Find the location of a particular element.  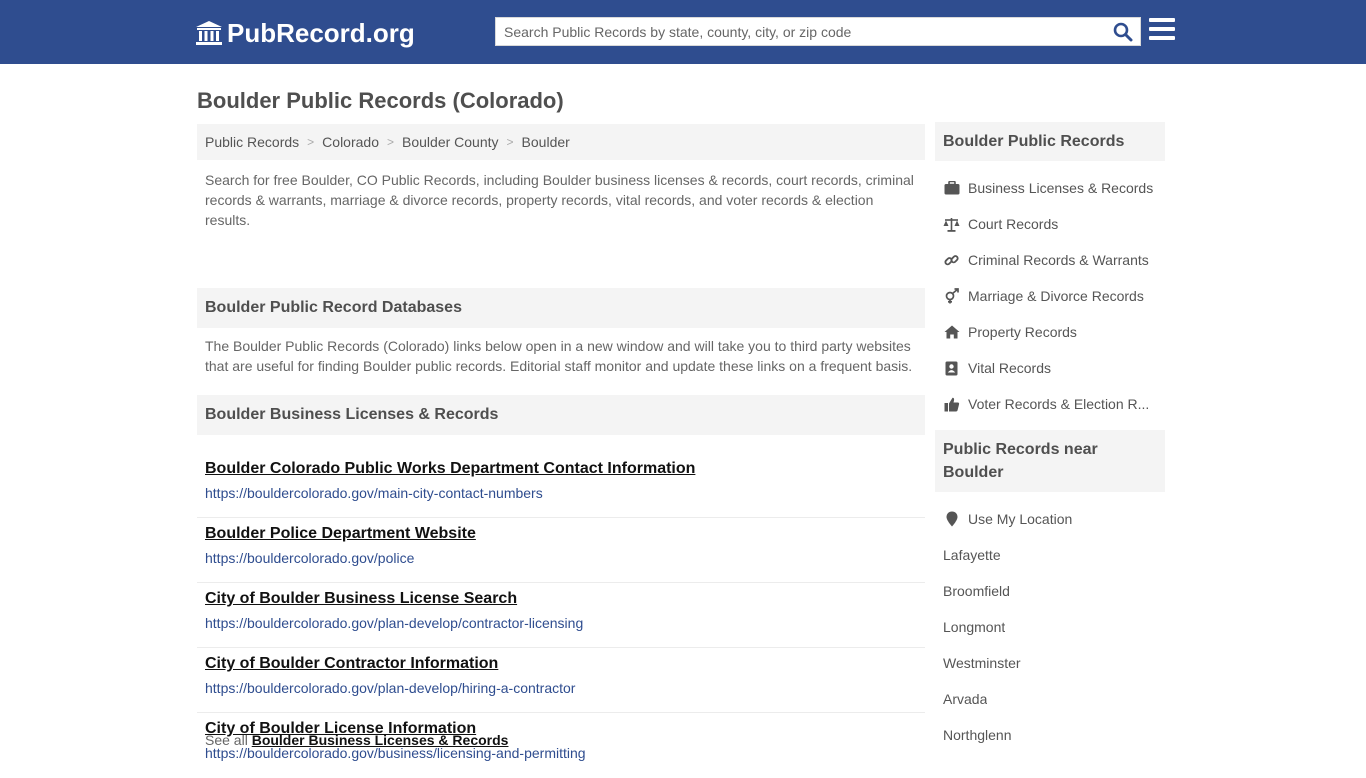

briefcase-icon is located at coordinates (951, 188).